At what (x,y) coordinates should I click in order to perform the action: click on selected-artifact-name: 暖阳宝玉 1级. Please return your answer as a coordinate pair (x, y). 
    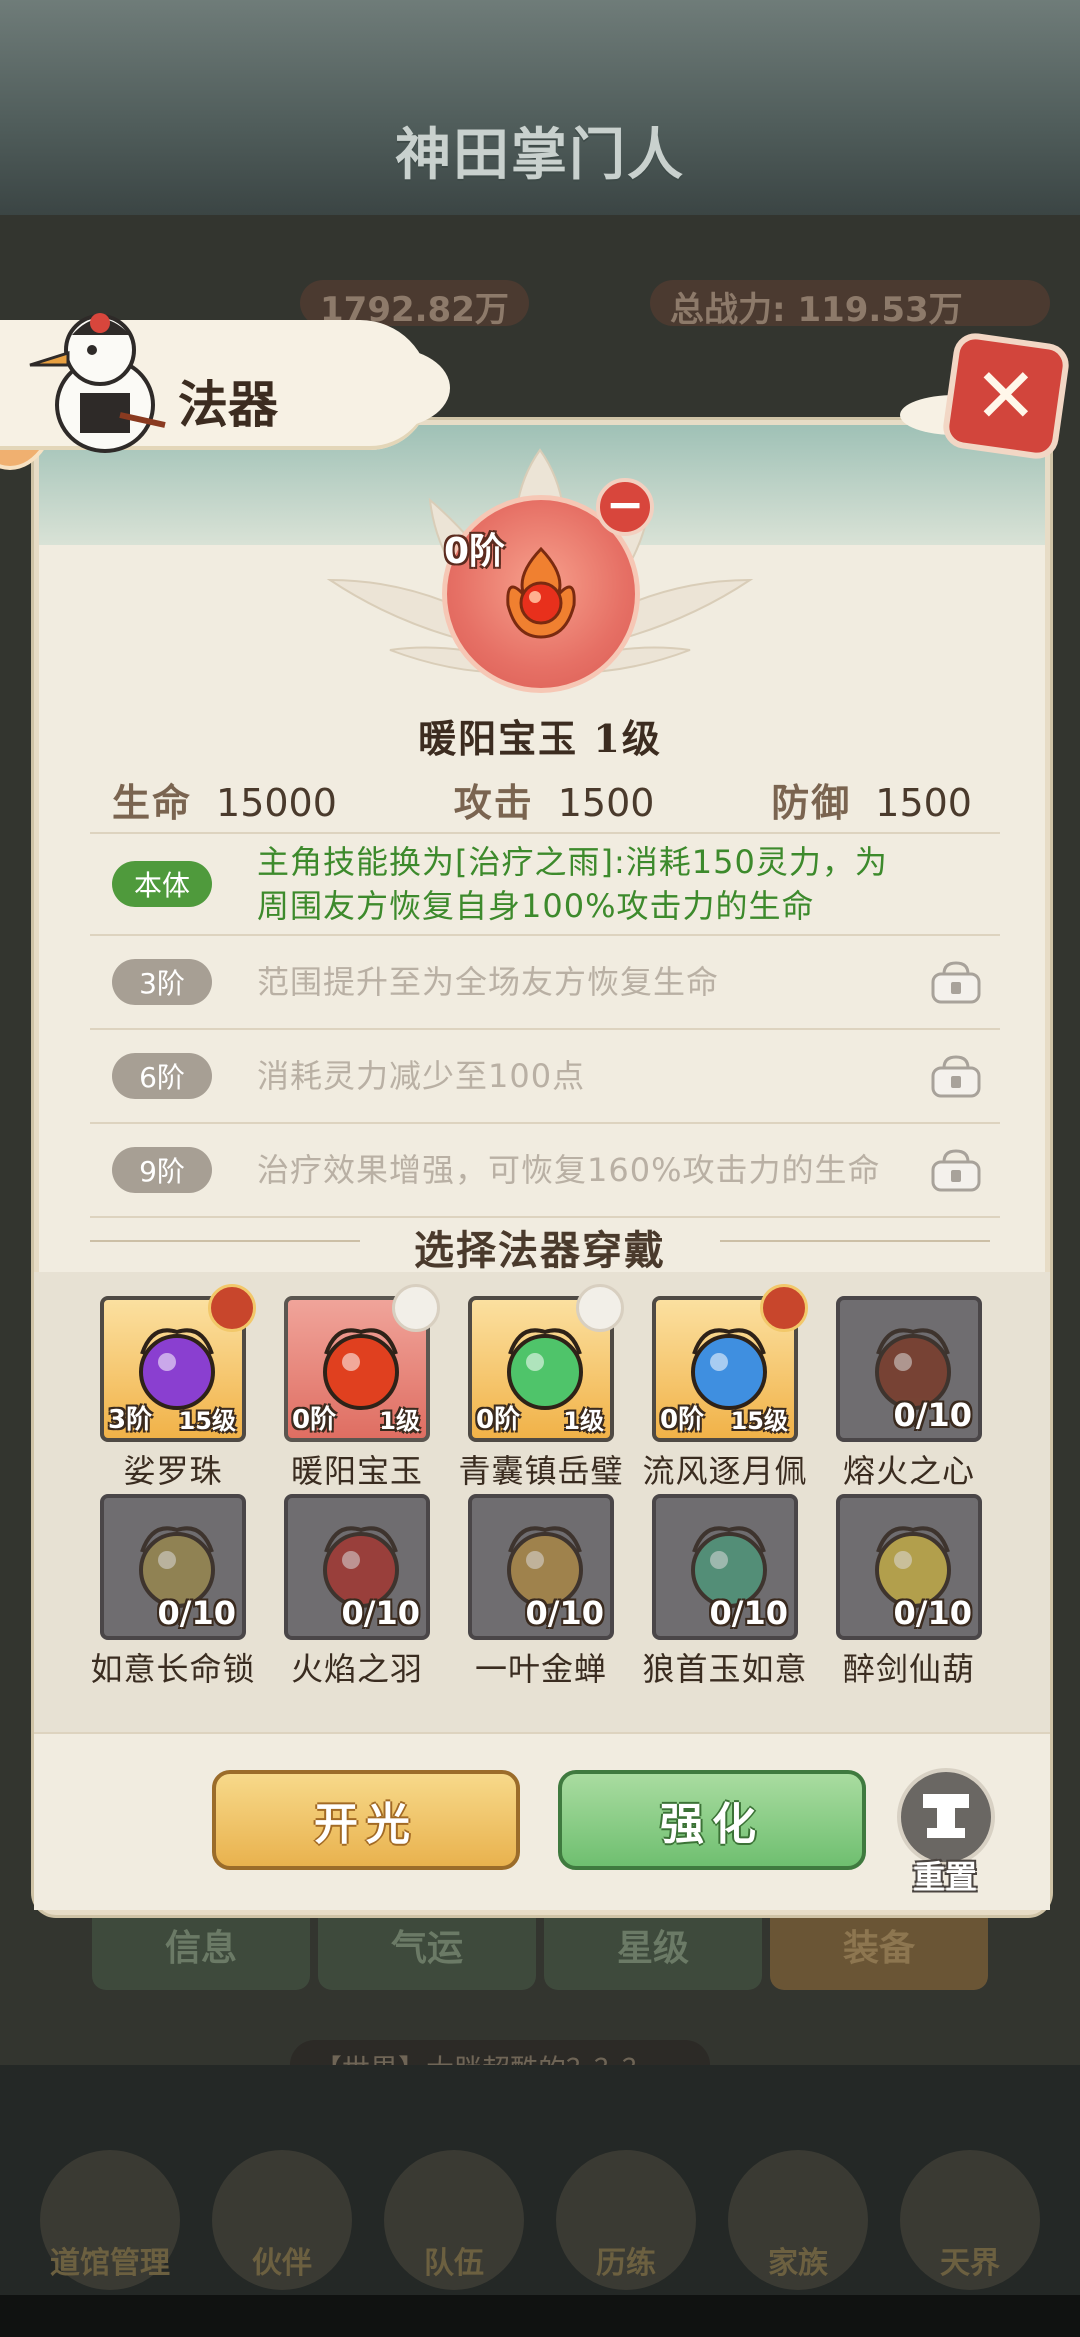
    Looking at the image, I should click on (540, 738).